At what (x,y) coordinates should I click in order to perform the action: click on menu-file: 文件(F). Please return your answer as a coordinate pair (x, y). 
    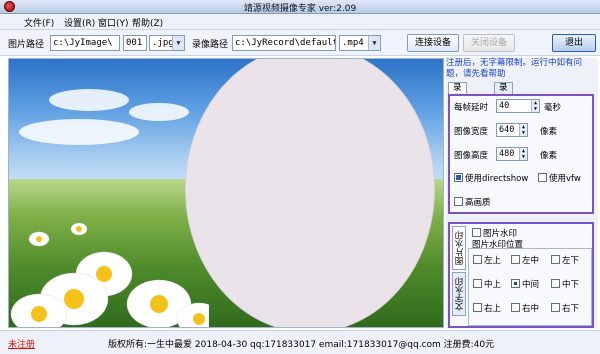
    Looking at the image, I should click on (39, 22).